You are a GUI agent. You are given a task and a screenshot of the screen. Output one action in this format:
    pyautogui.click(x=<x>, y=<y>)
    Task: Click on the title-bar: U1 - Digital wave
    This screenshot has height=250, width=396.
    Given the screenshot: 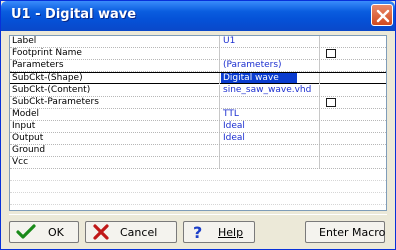 What is the action you would take?
    pyautogui.click(x=198, y=16)
    